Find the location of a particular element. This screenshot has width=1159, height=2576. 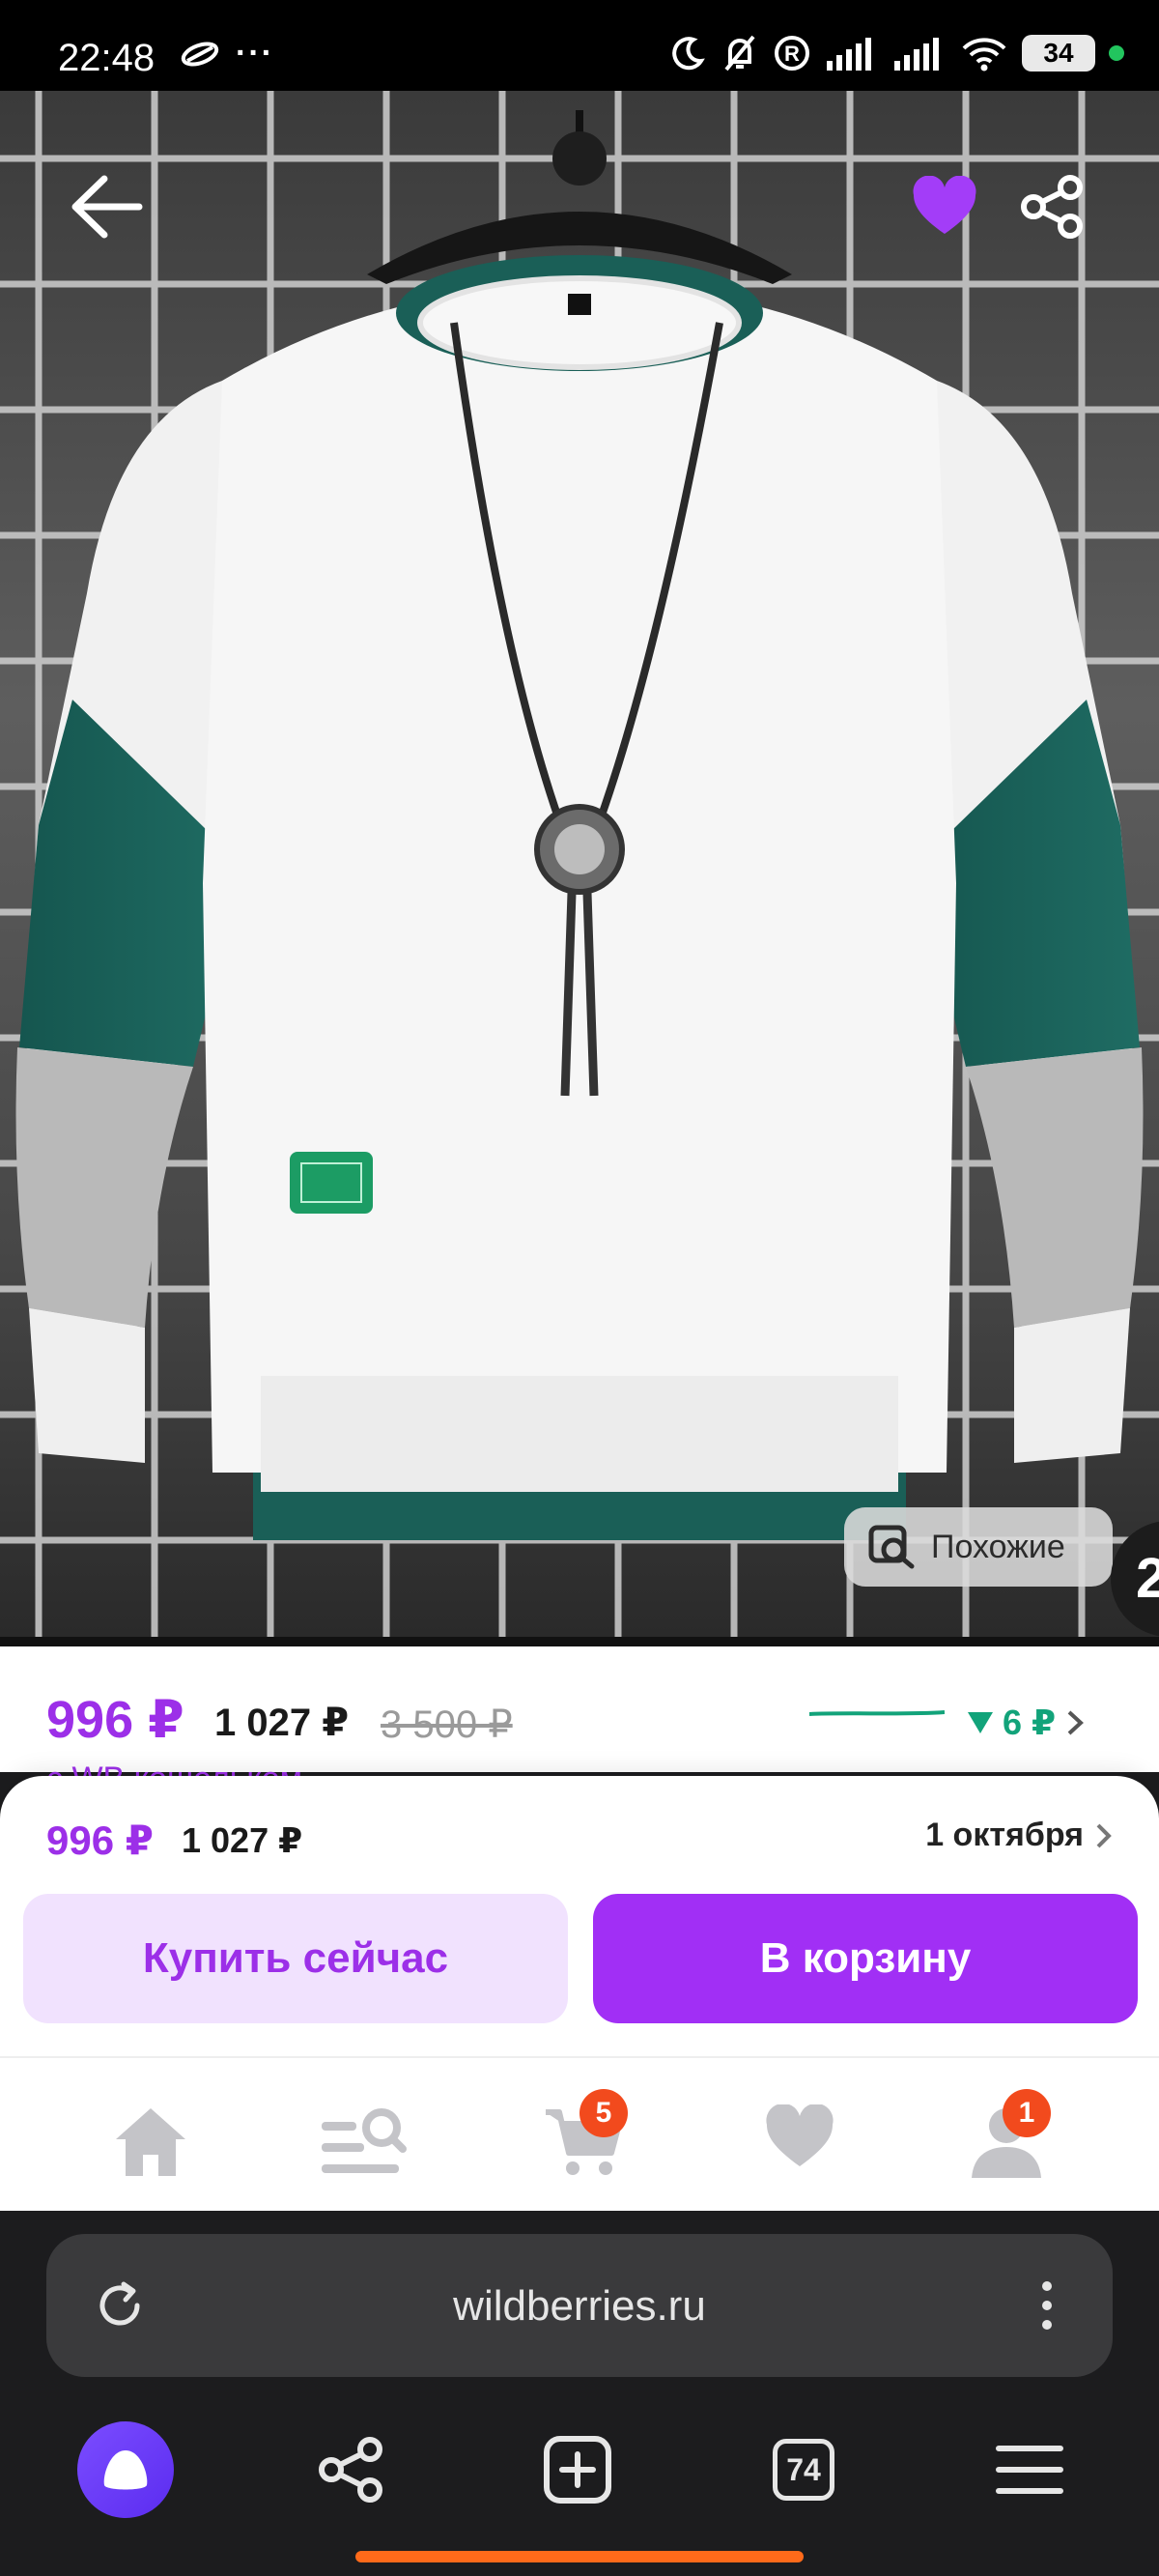

home-indicator is located at coordinates (579, 2557).